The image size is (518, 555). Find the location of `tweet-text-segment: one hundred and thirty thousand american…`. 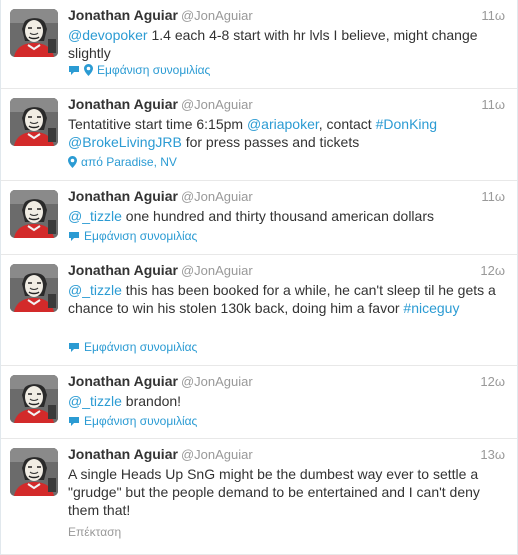

tweet-text-segment: one hundred and thirty thousand american… is located at coordinates (277, 216).